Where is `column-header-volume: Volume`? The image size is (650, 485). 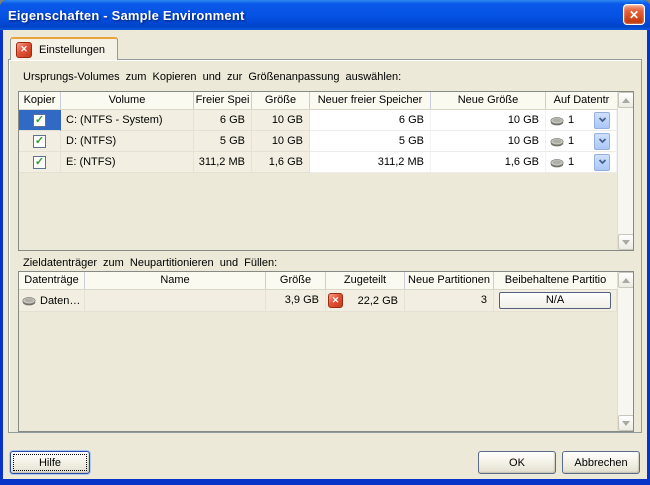 column-header-volume: Volume is located at coordinates (127, 100).